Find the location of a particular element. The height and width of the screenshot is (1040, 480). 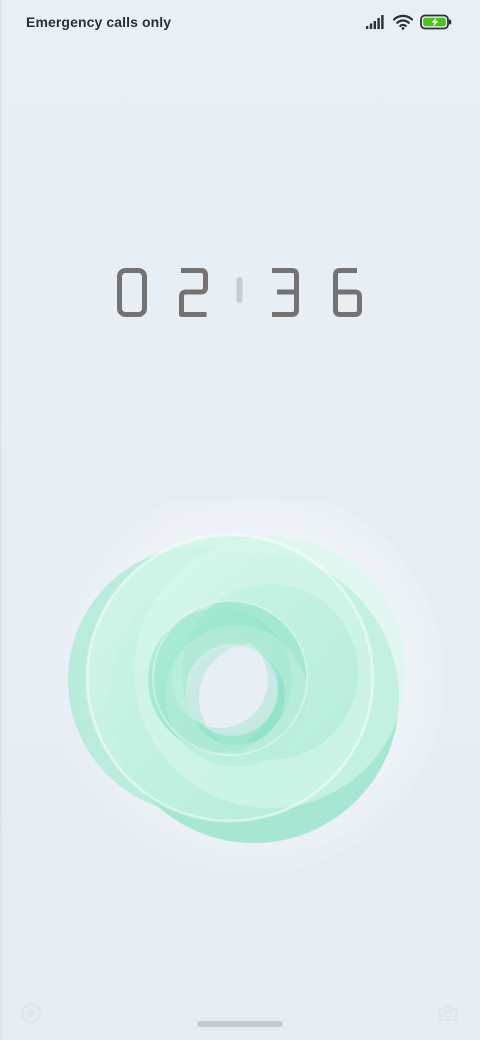

signal-bars-icon is located at coordinates (376, 22).